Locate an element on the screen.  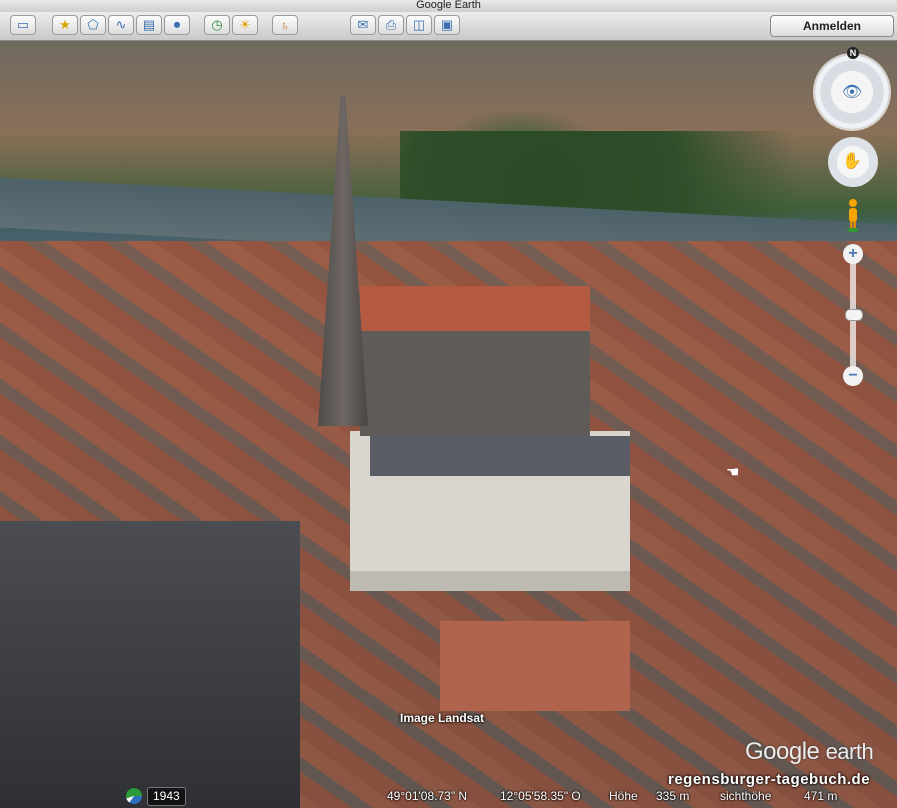
google-earth-logo: Google earth is located at coordinates (809, 752).